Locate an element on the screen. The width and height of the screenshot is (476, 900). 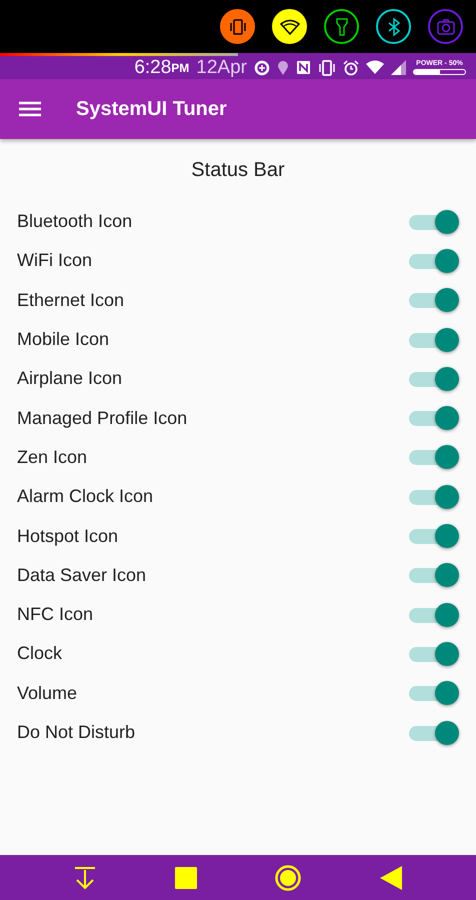
nfc-icon is located at coordinates (303, 67).